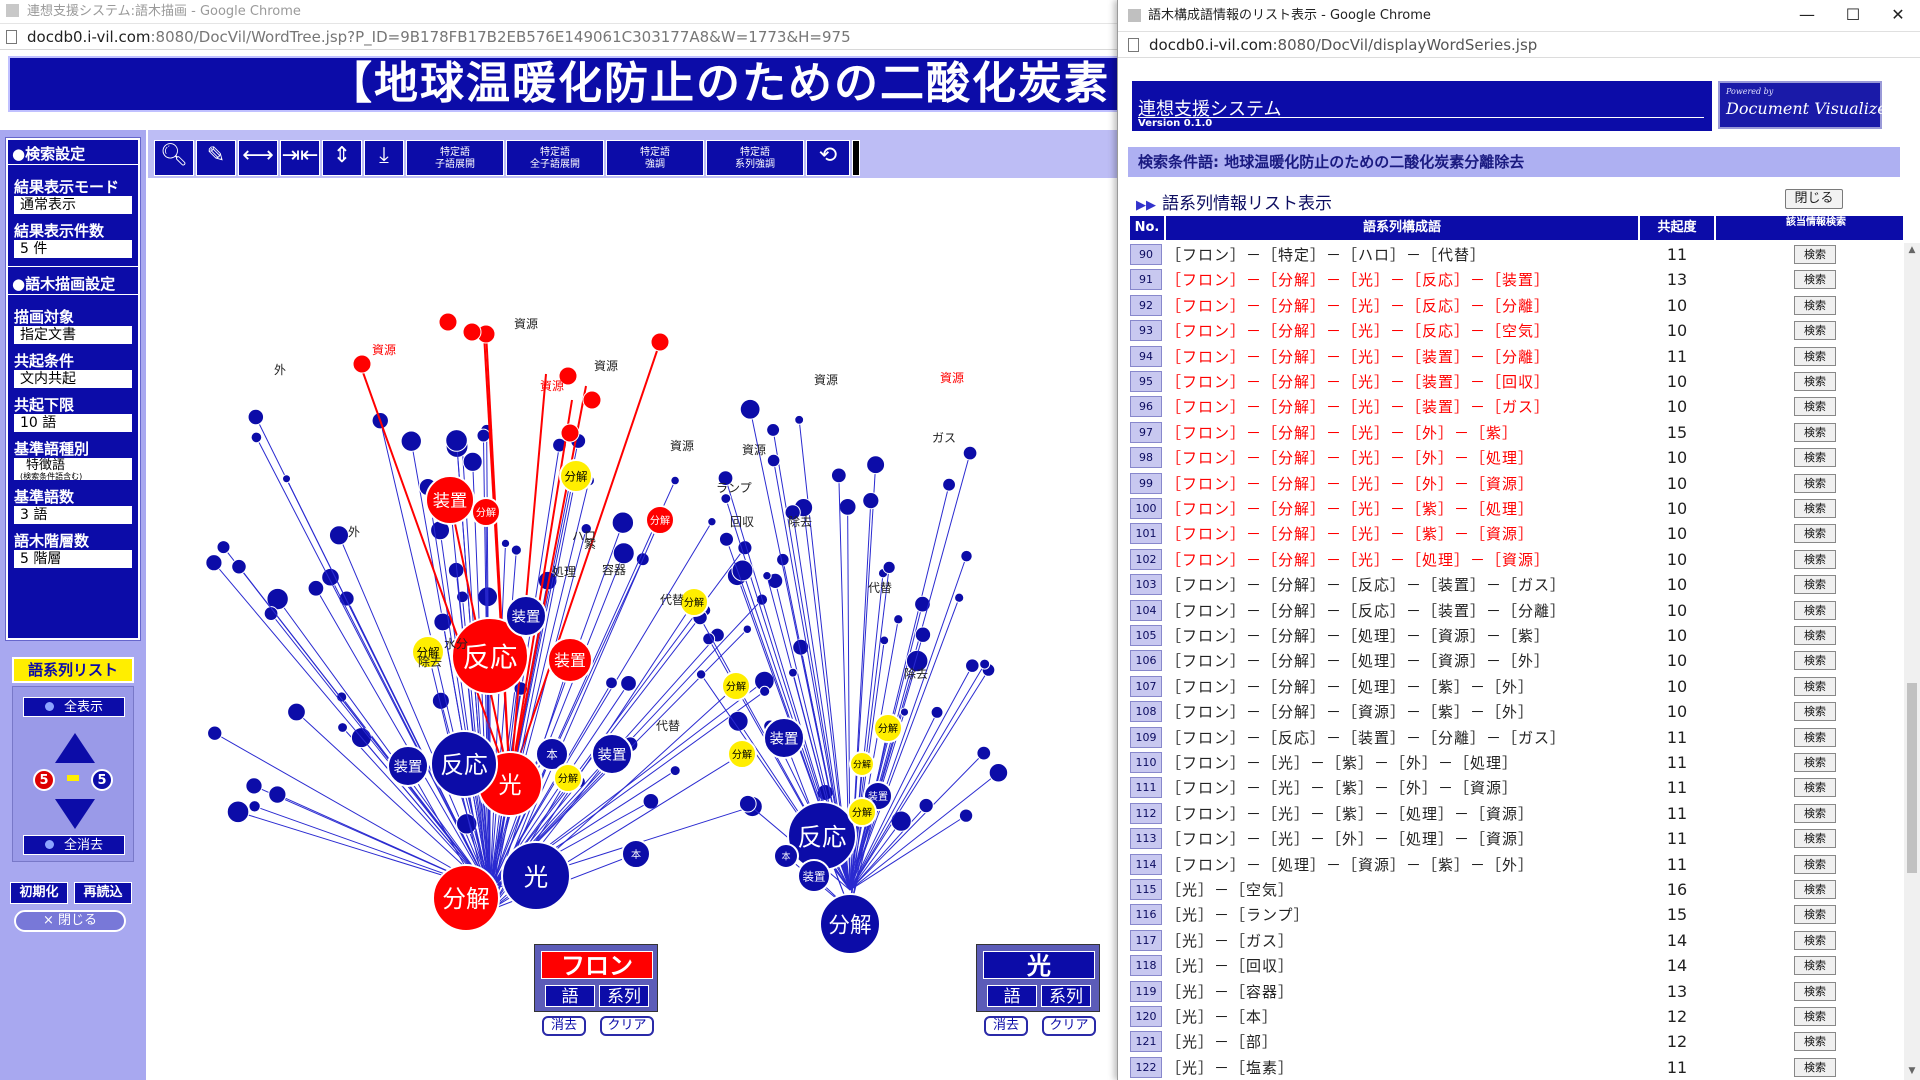 The height and width of the screenshot is (1080, 1920). I want to click on basecount-value: 3 語, so click(73, 515).